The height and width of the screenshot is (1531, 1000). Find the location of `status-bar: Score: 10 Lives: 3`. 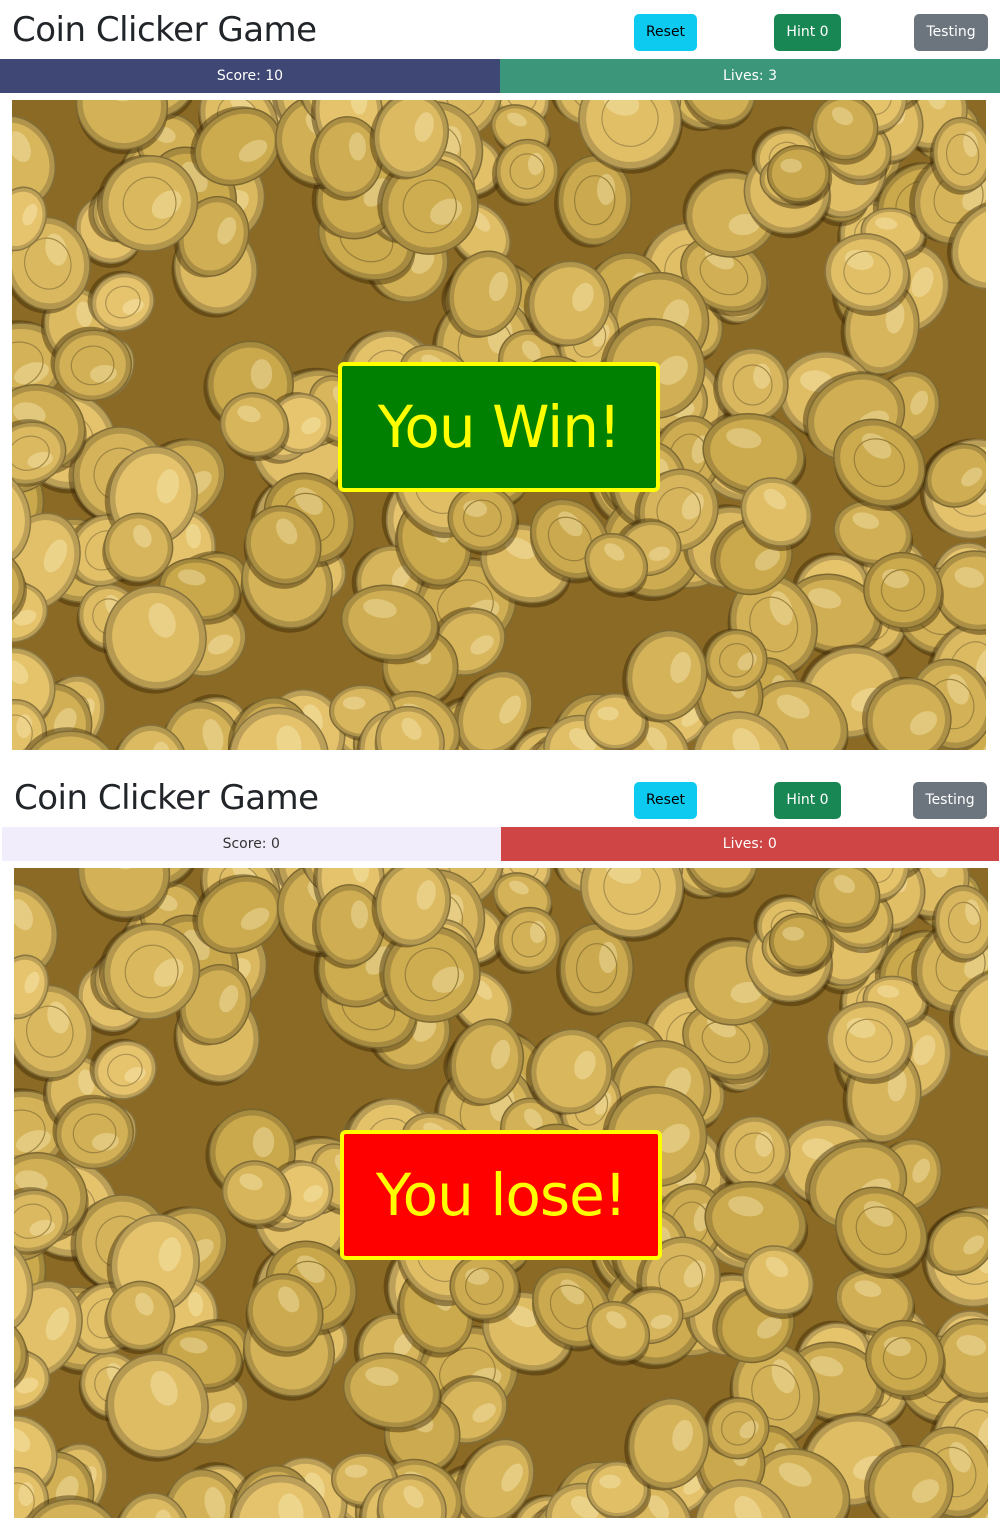

status-bar: Score: 10 Lives: 3 is located at coordinates (500, 76).